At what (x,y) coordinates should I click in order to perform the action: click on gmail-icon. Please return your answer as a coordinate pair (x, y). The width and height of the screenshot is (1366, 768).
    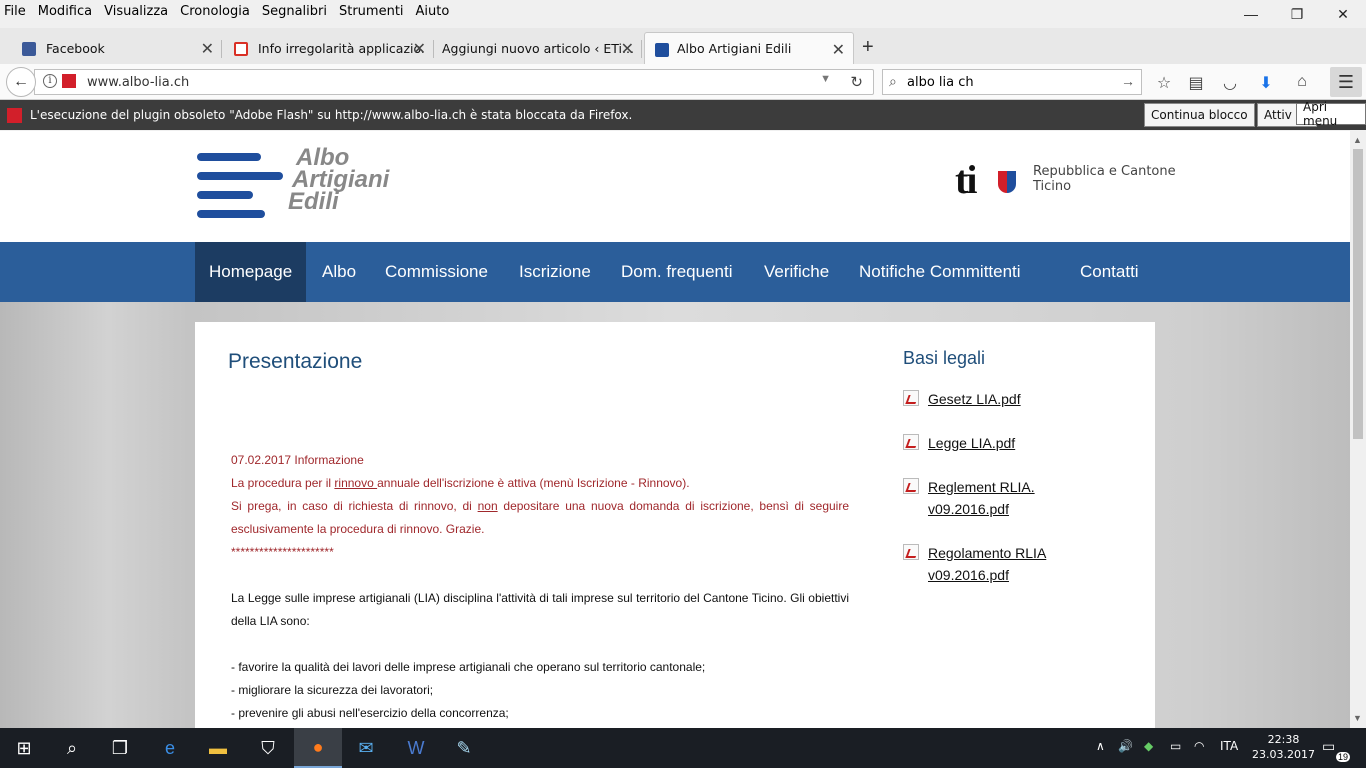
    Looking at the image, I should click on (241, 49).